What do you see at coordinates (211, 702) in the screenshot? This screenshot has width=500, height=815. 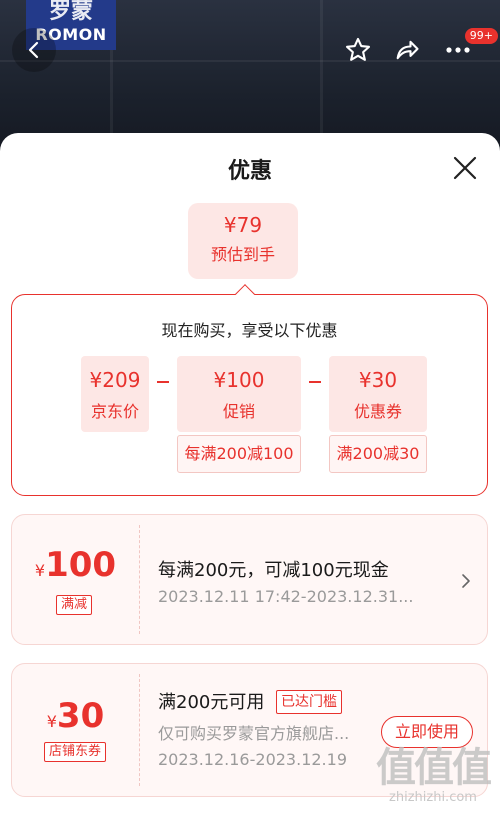 I see `coupon-title: 满200元可用` at bounding box center [211, 702].